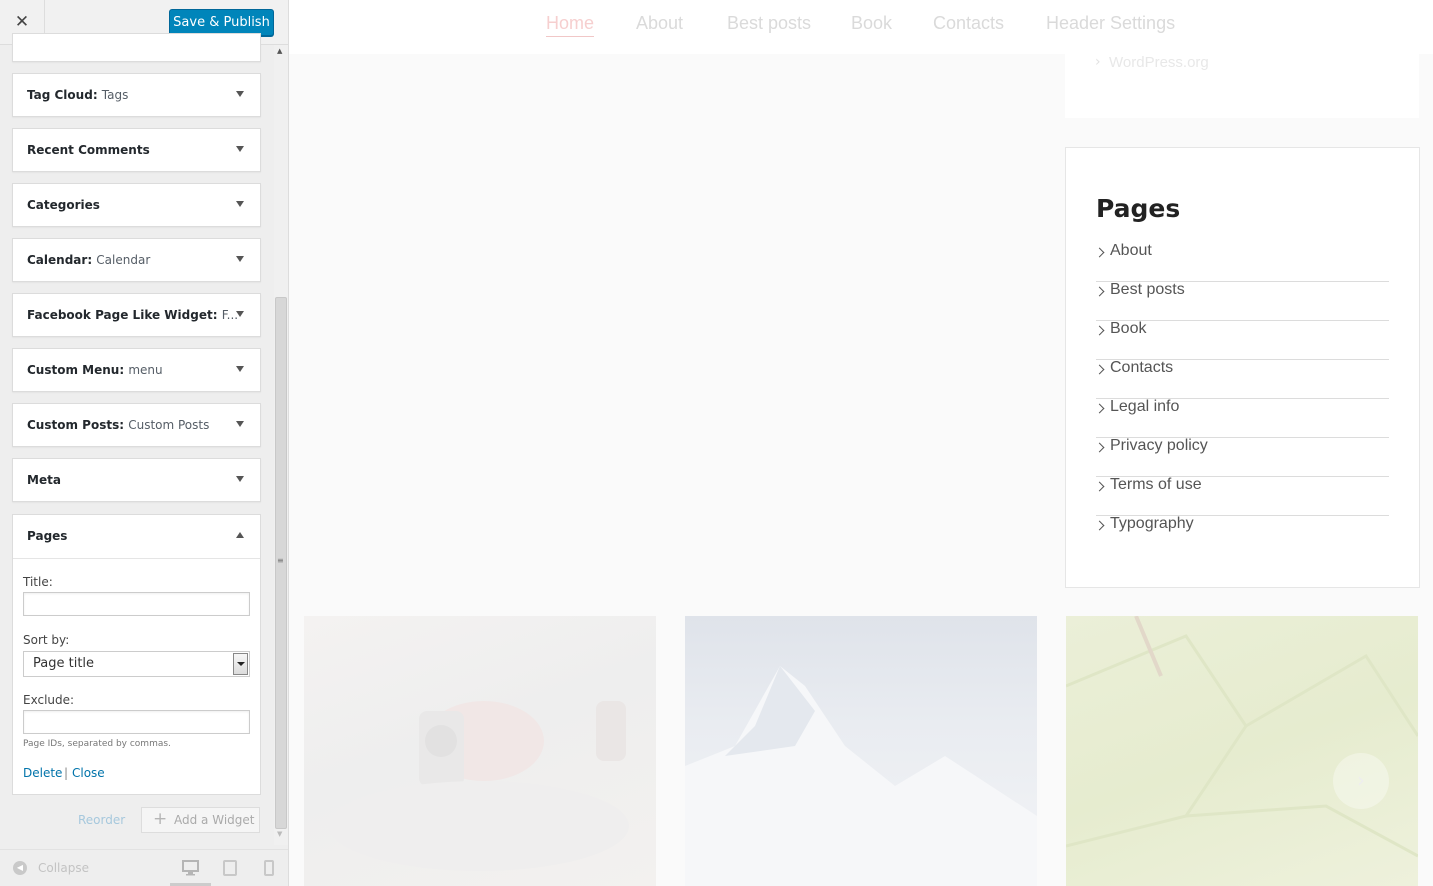 The width and height of the screenshot is (1433, 886). Describe the element at coordinates (1241, 418) in the screenshot. I see `page-link-legal-info: Legal info` at that location.